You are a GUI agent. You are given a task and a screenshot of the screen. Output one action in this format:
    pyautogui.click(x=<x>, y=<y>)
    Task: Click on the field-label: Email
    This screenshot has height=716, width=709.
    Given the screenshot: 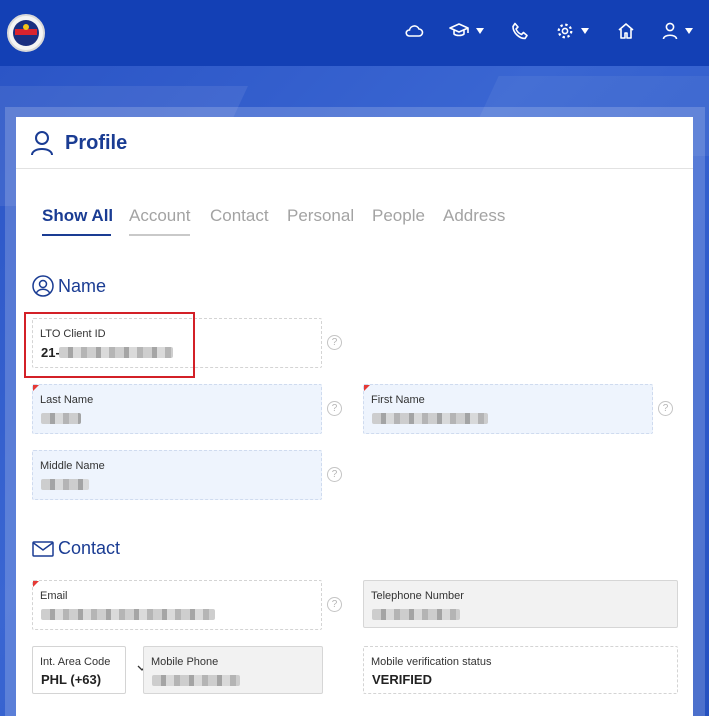 What is the action you would take?
    pyautogui.click(x=54, y=596)
    